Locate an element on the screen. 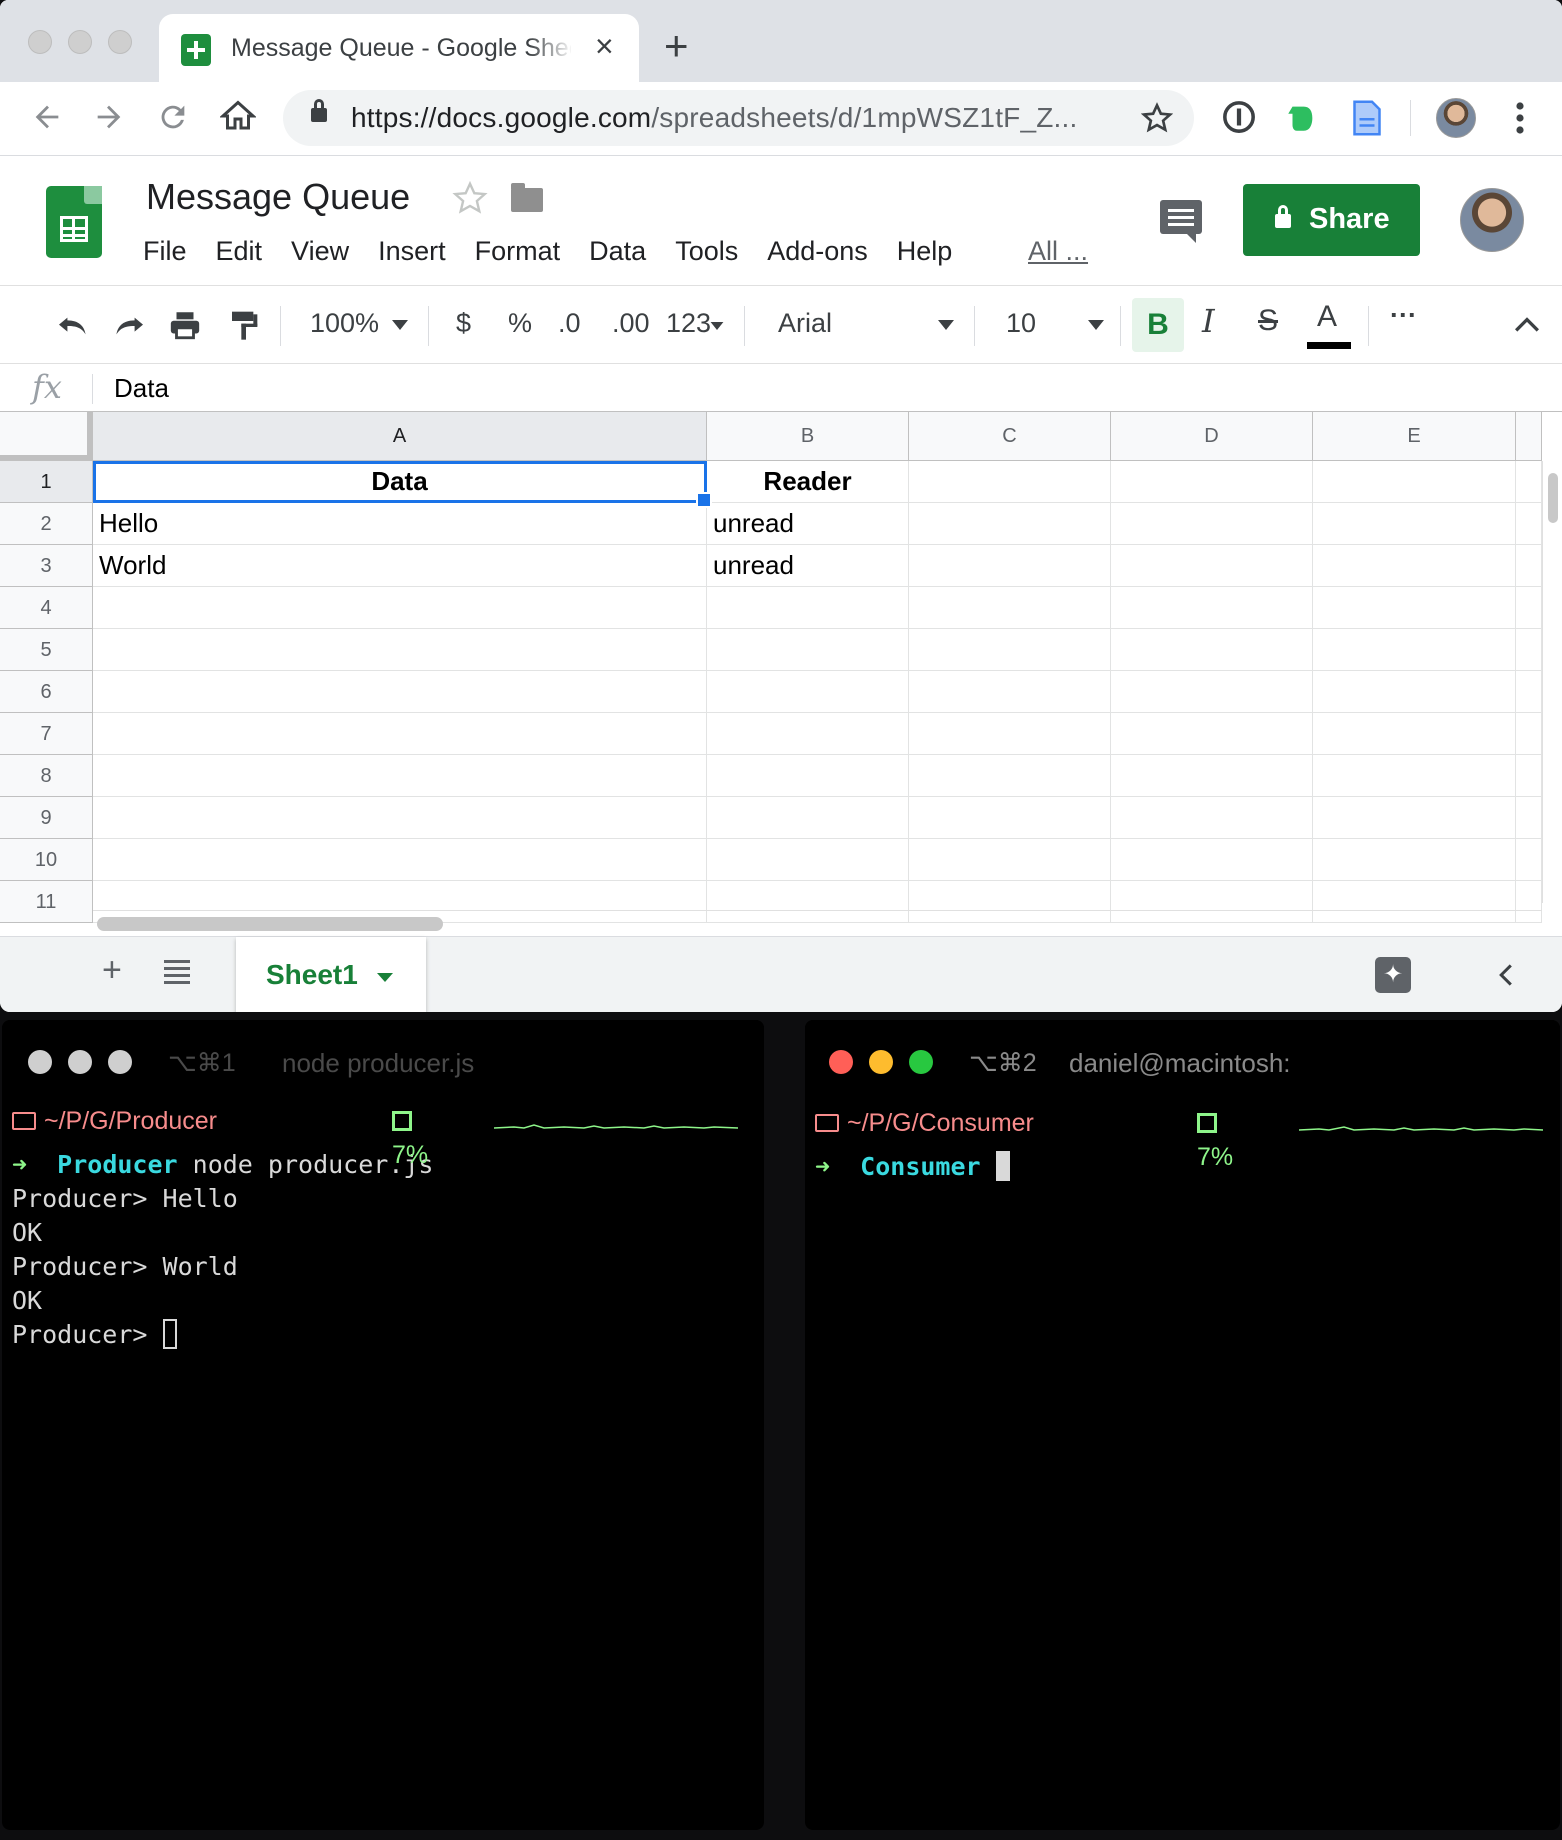 The height and width of the screenshot is (1840, 1562). cell-c10 is located at coordinates (1010, 860).